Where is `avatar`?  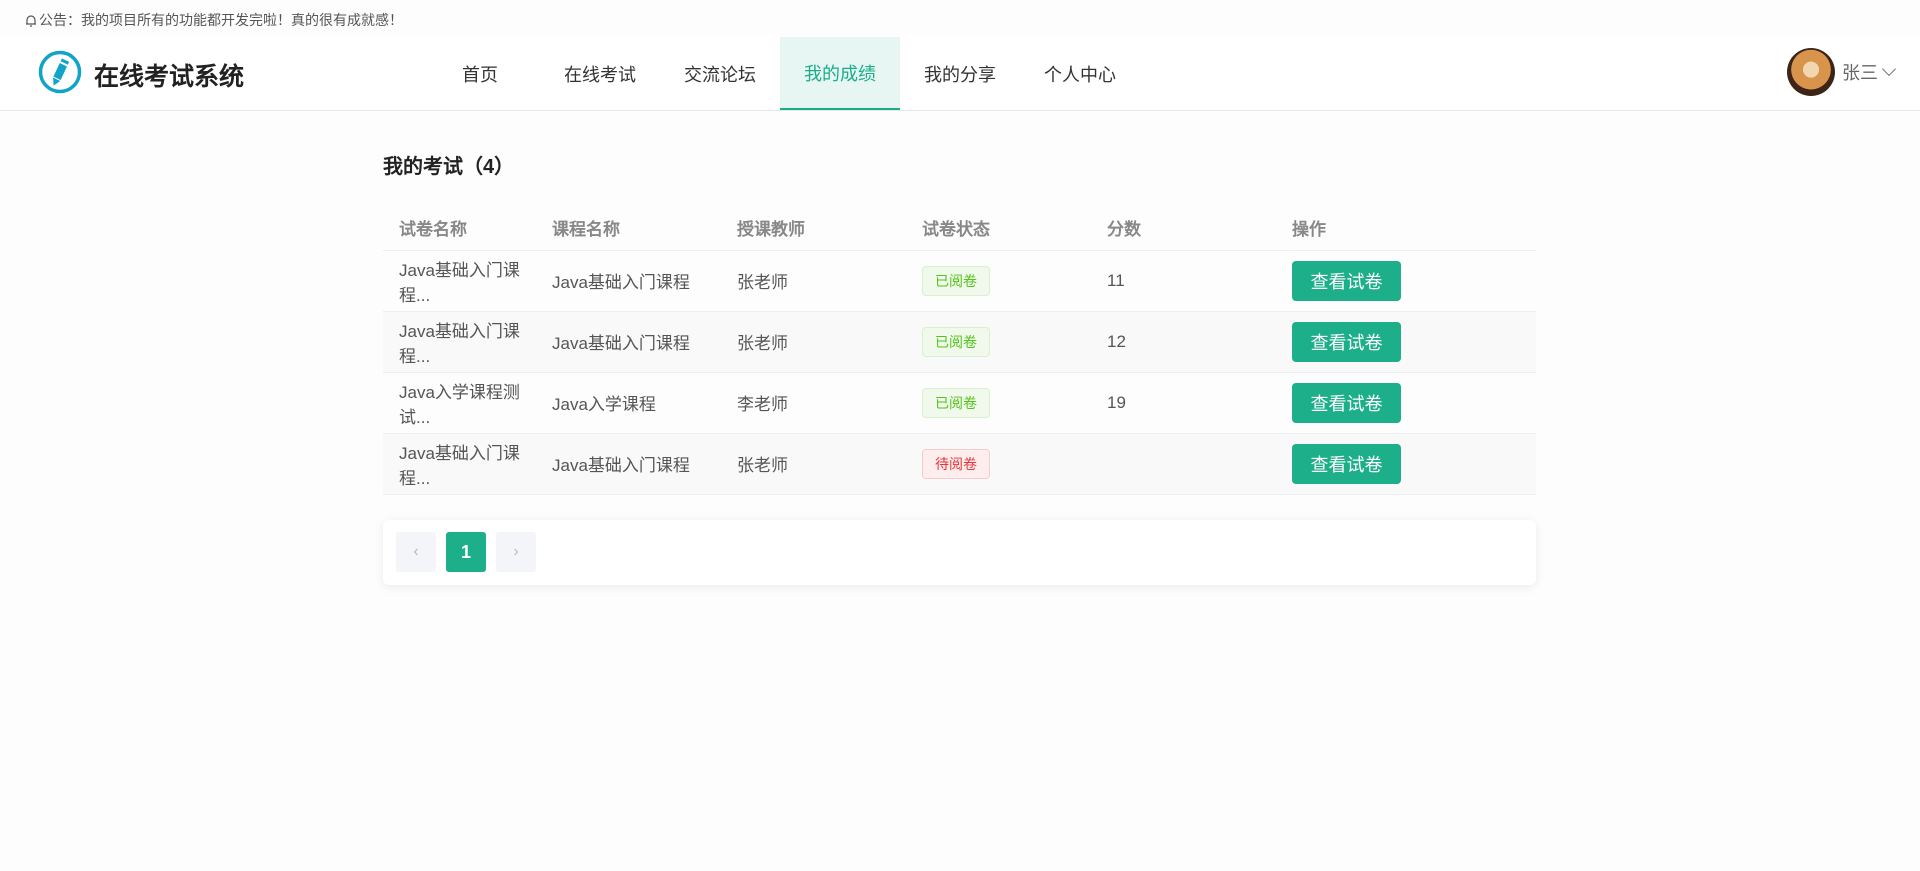
avatar is located at coordinates (1811, 72).